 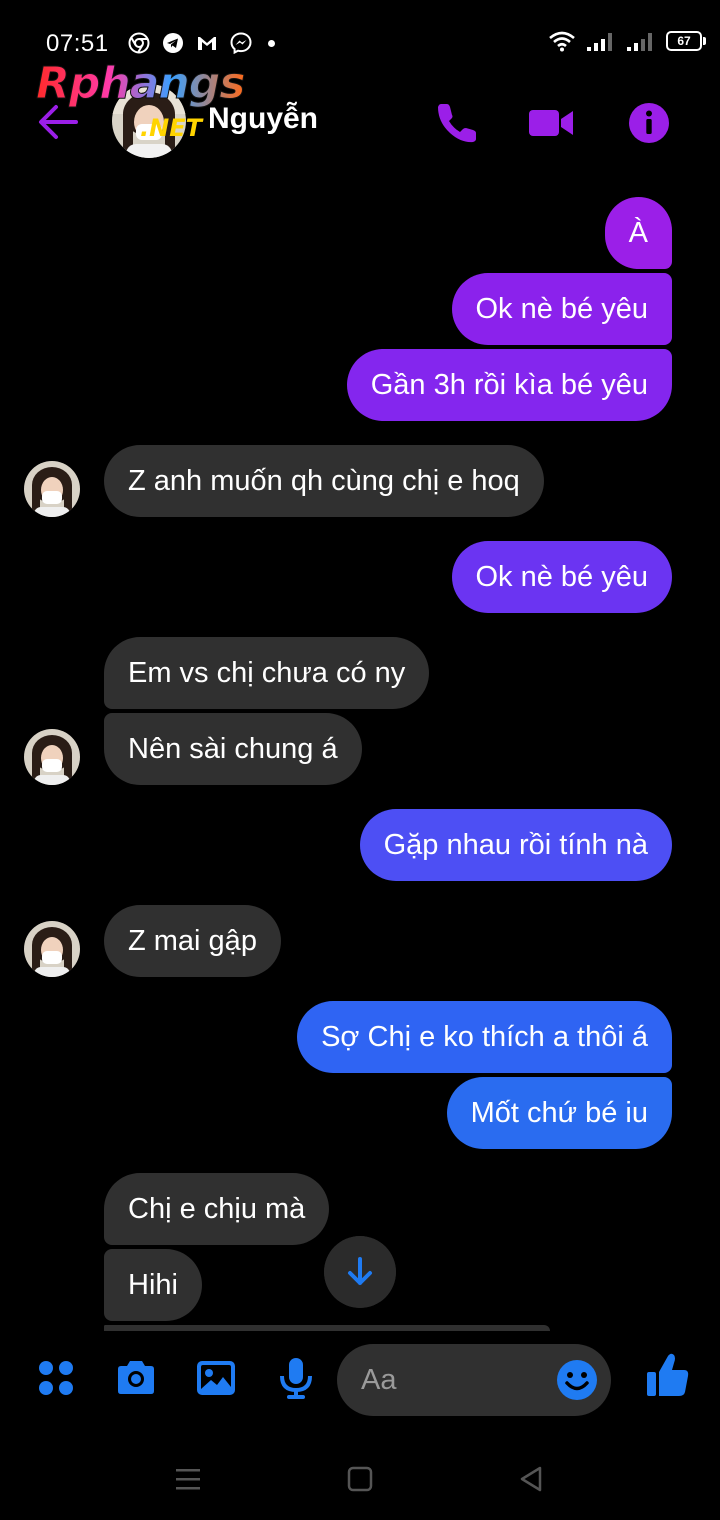 I want to click on messenger-icon, so click(x=241, y=43).